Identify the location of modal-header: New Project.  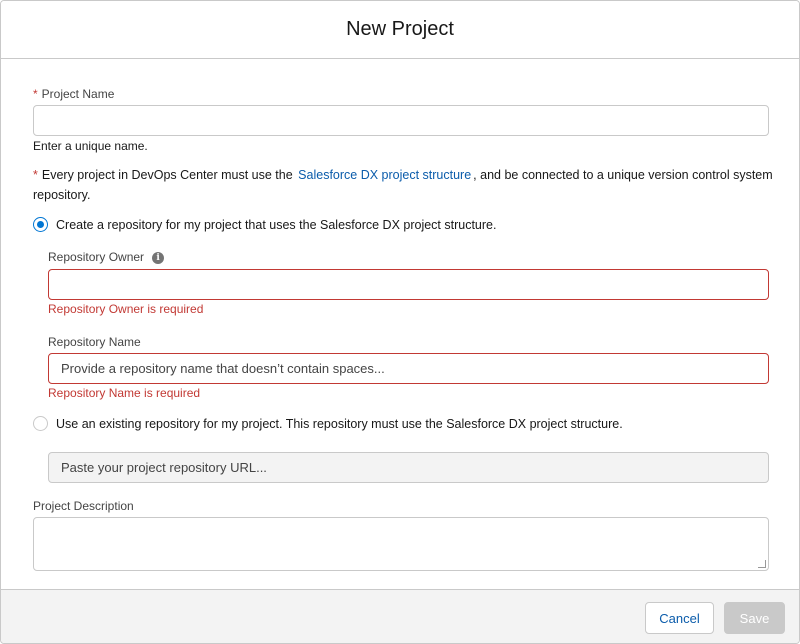
(400, 30).